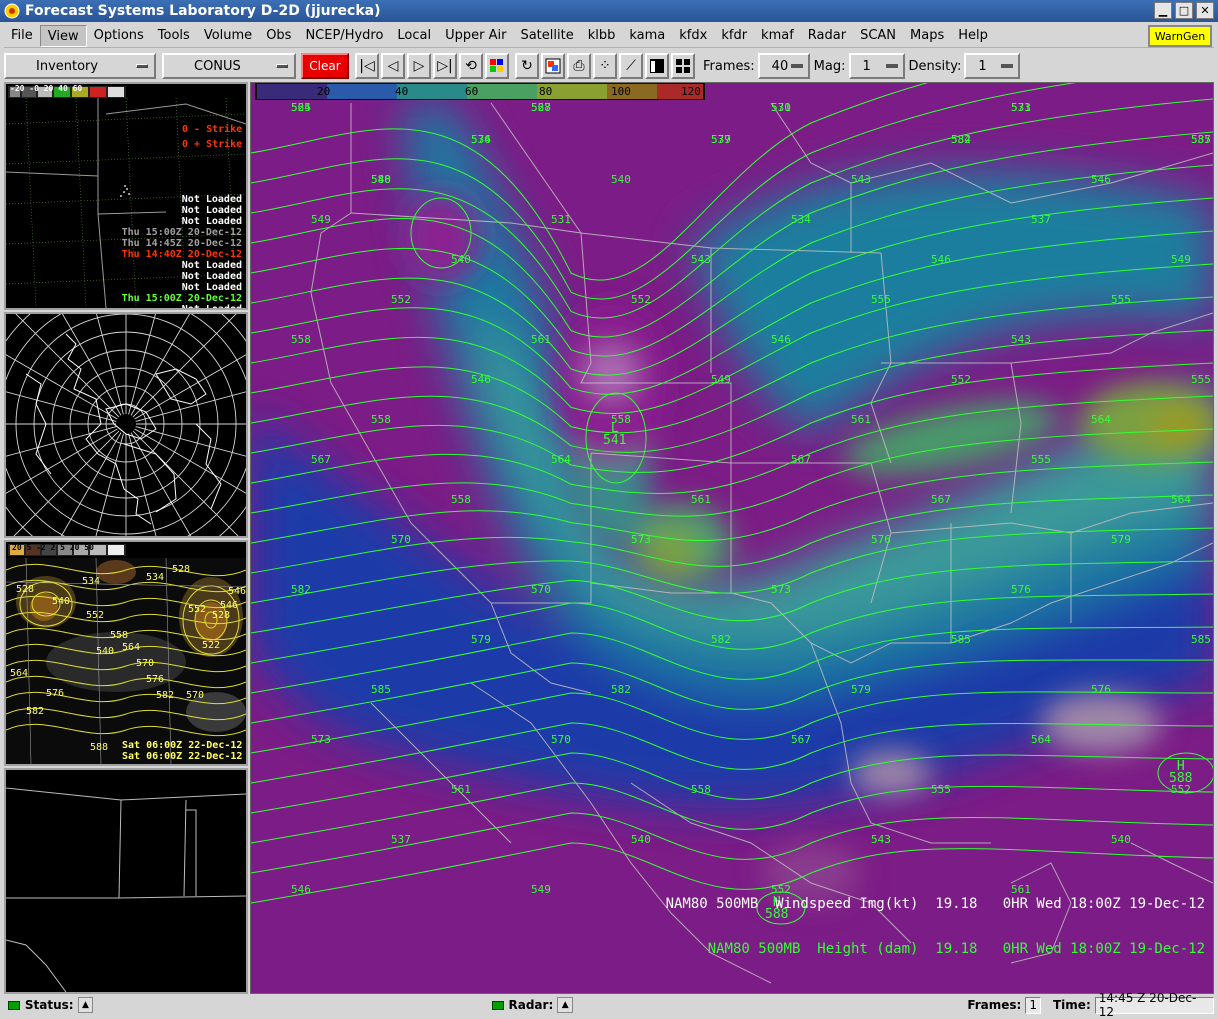  I want to click on side-pane-state-map, so click(126, 881).